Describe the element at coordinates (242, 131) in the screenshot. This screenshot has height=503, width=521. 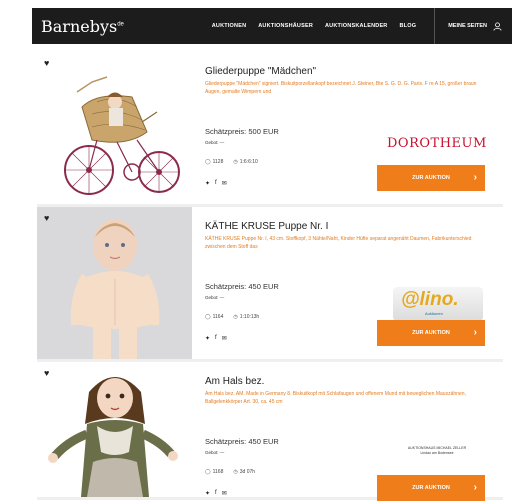
I see `listing-estimate-price: Schätzpreis: 500 EUR` at that location.